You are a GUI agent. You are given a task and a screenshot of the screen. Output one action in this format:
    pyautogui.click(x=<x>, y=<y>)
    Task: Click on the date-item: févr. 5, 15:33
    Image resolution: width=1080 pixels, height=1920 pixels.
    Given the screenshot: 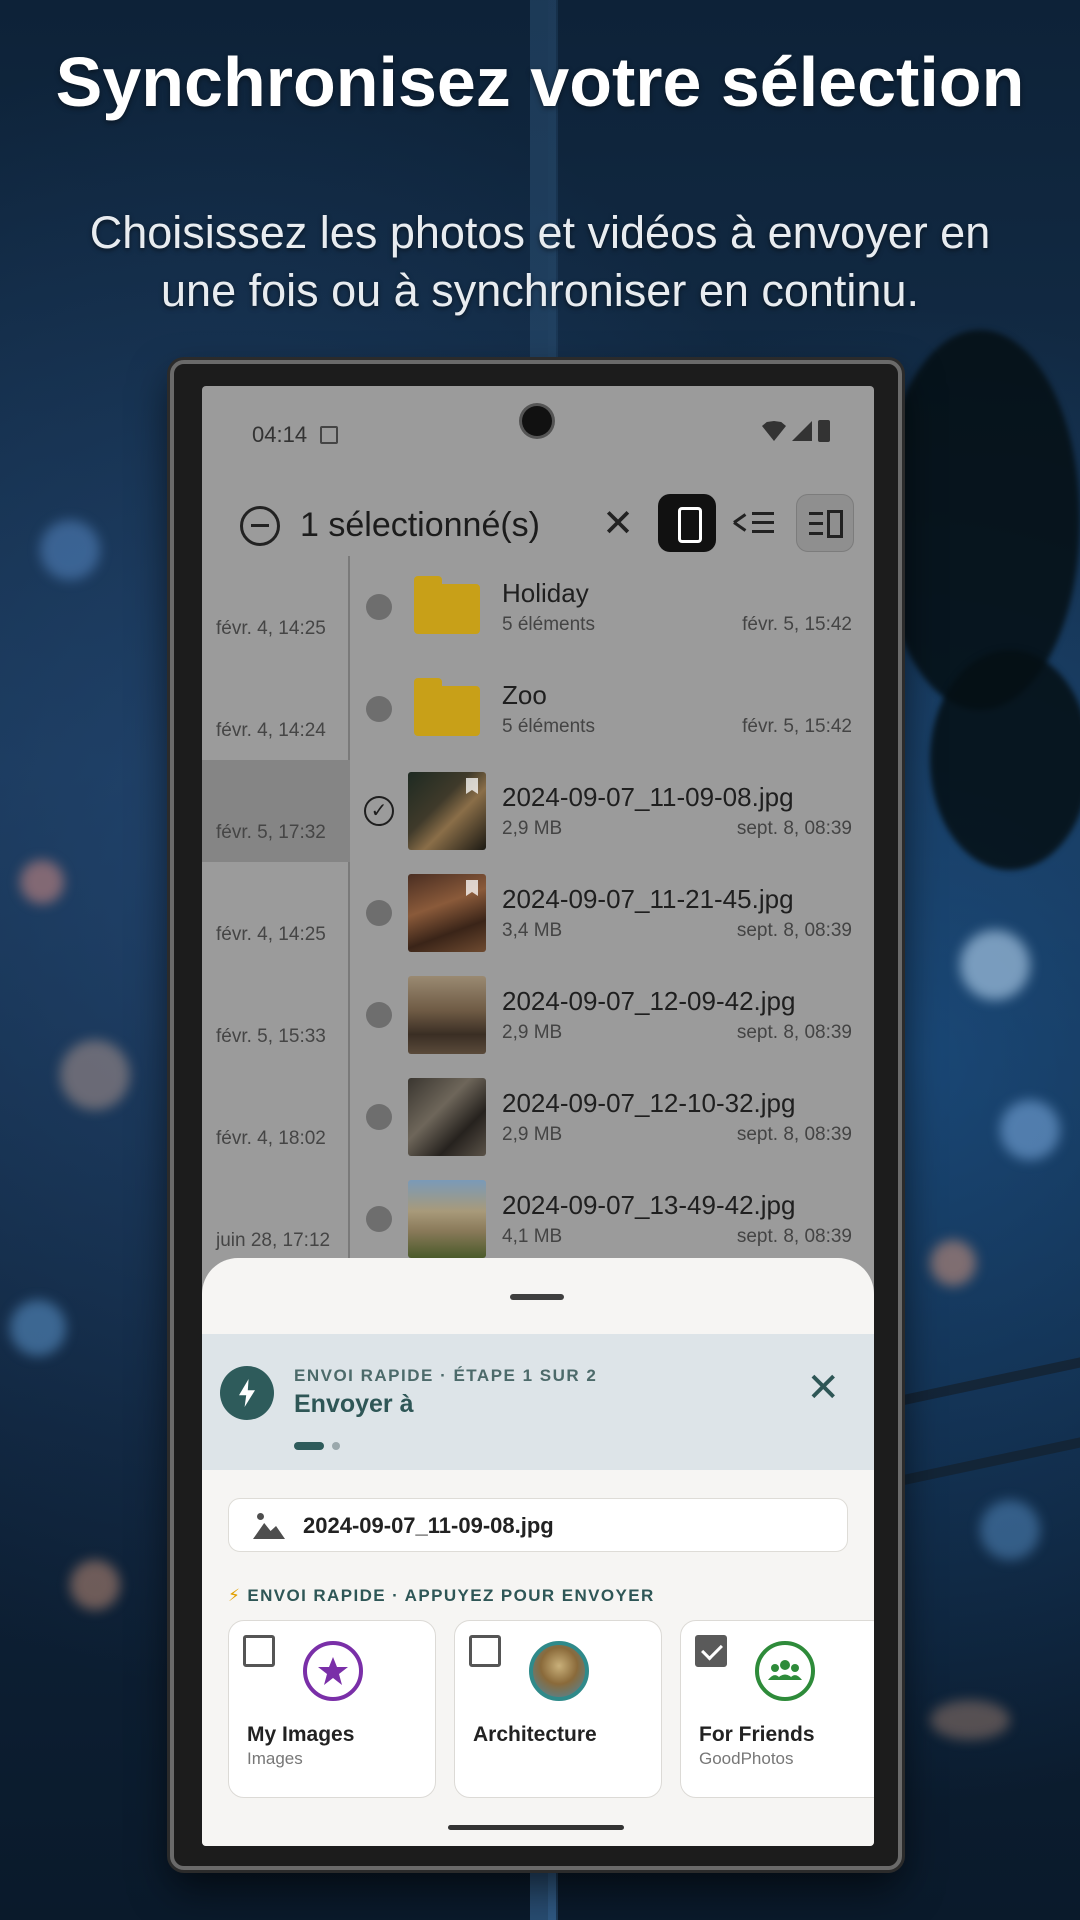 What is the action you would take?
    pyautogui.click(x=276, y=1015)
    